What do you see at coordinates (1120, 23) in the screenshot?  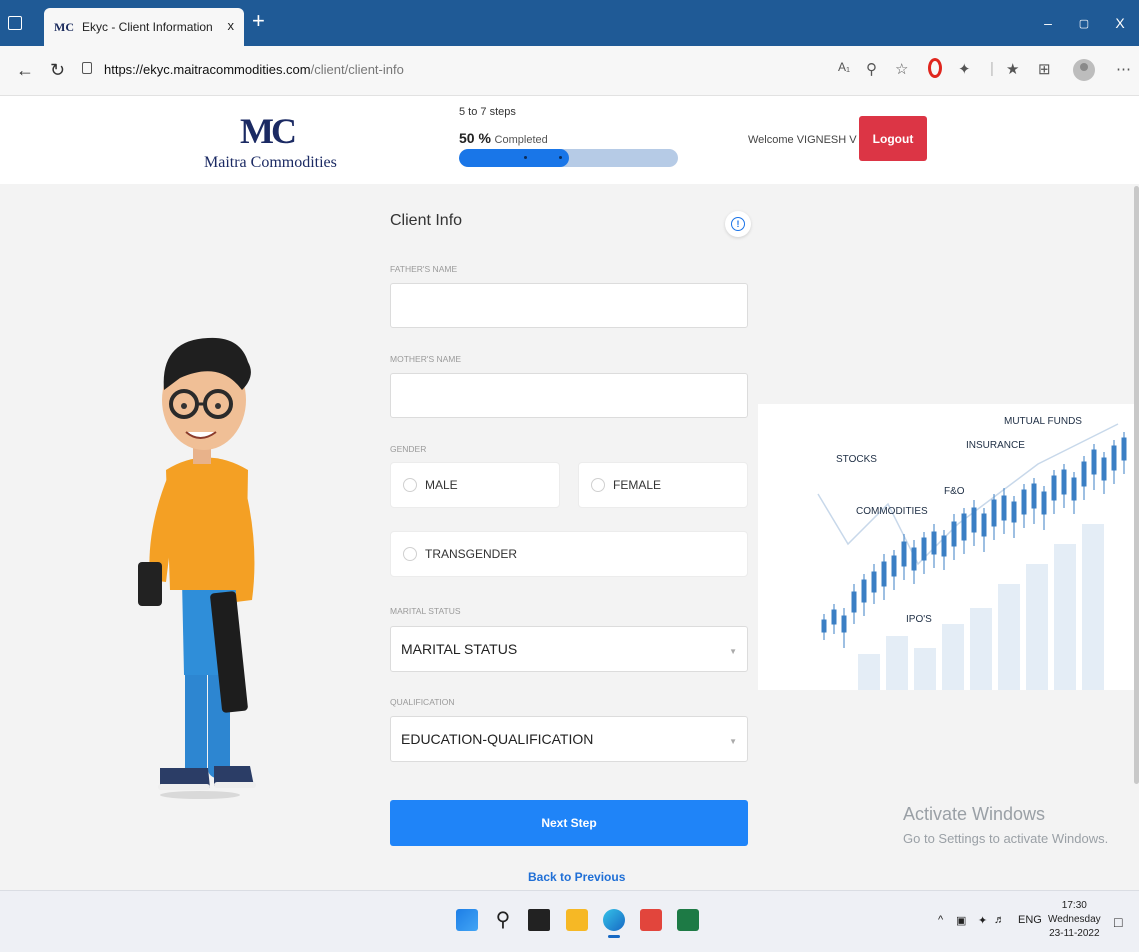 I see `close-window-button: X` at bounding box center [1120, 23].